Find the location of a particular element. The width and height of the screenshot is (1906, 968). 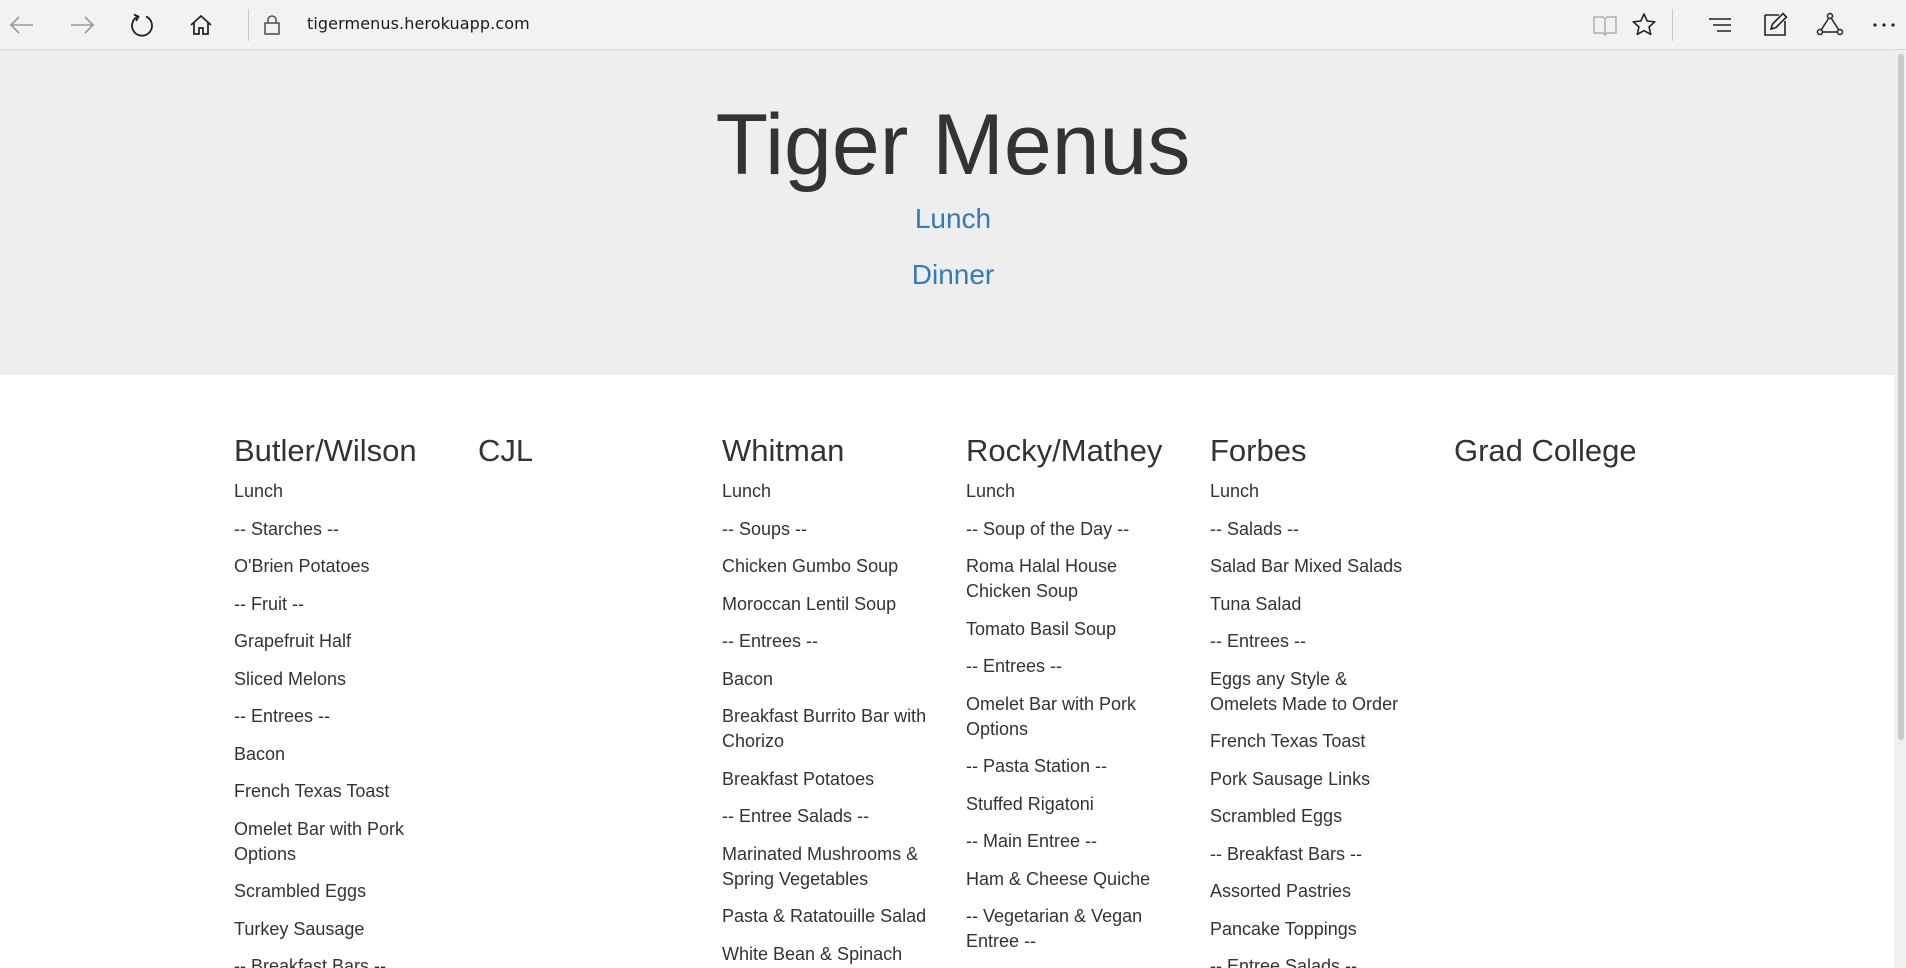

scrollbar-thumb is located at coordinates (1901, 397).